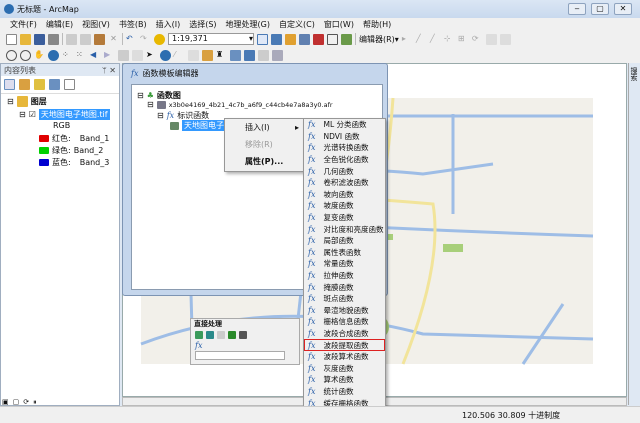  Describe the element at coordinates (344, 125) in the screenshot. I see `submenu-item: fx ML 分类函数` at that location.